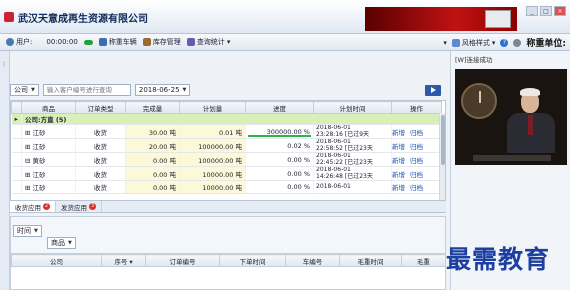  What do you see at coordinates (146, 42) in the screenshot?
I see `warehouse-icon` at bounding box center [146, 42].